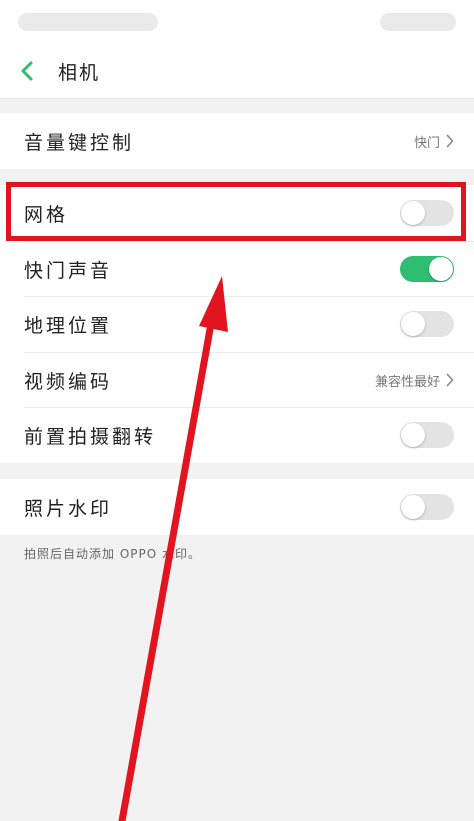 The height and width of the screenshot is (821, 474). I want to click on page-title: 相机, so click(79, 72).